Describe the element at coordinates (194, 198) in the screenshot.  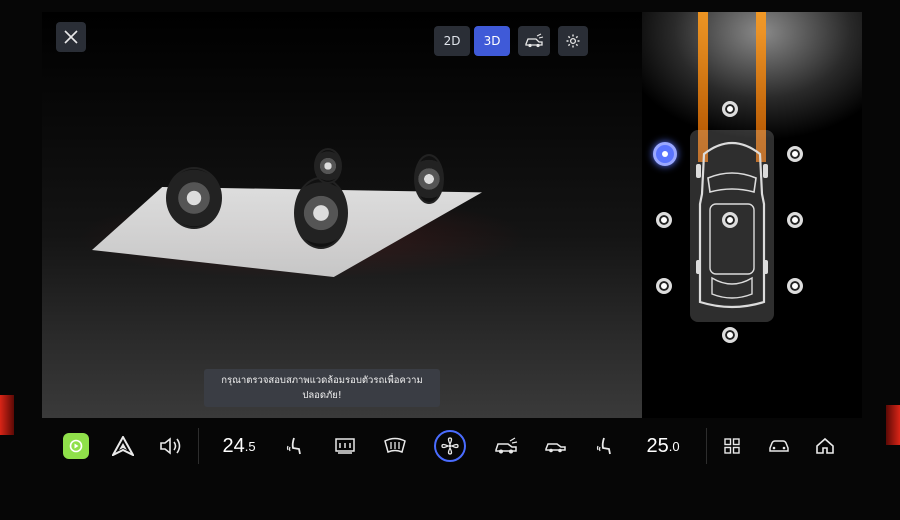
I see `wheel-rear-left` at that location.